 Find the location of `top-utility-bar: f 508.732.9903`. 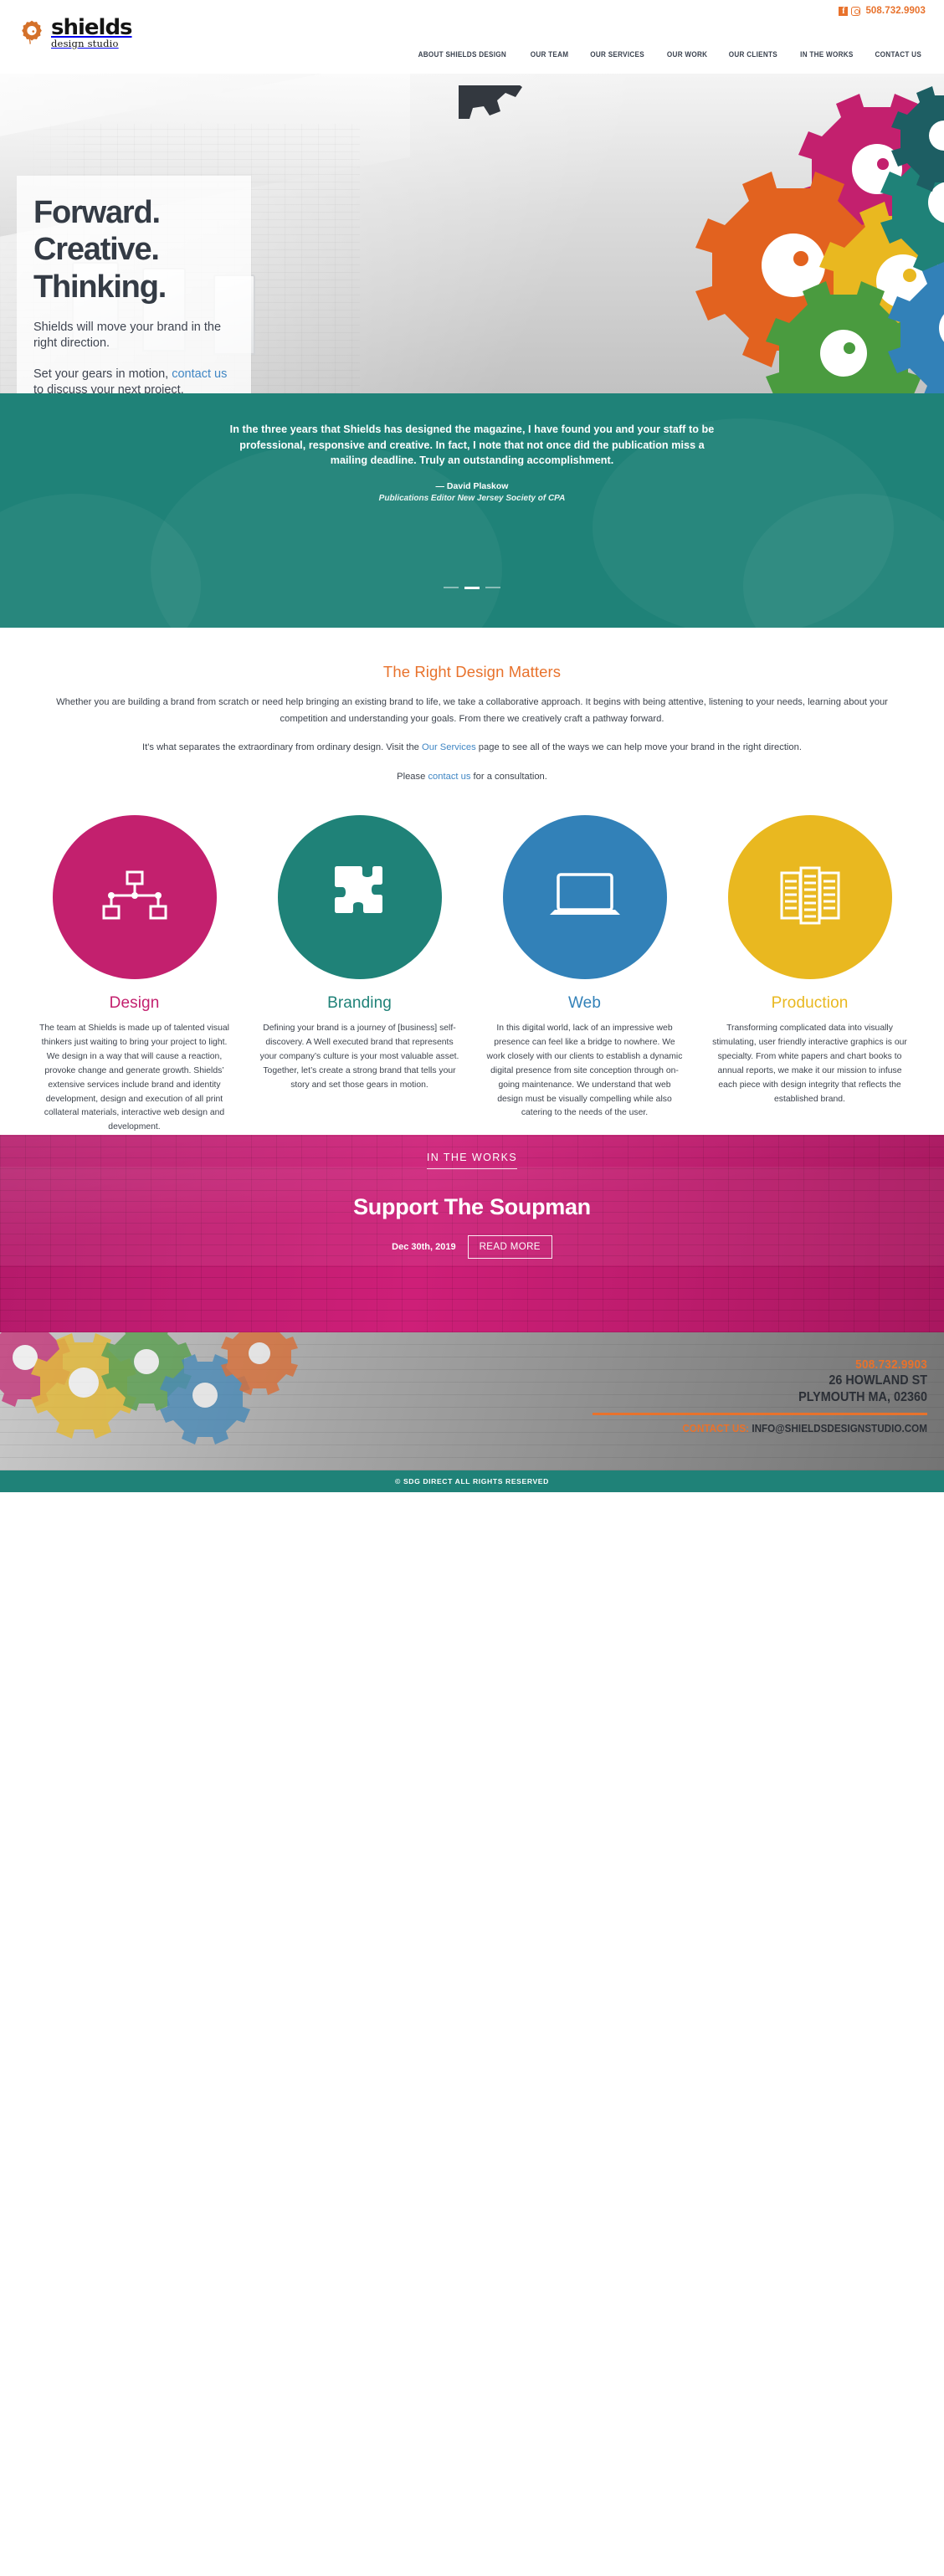

top-utility-bar: f 508.732.9903 is located at coordinates (472, 17).